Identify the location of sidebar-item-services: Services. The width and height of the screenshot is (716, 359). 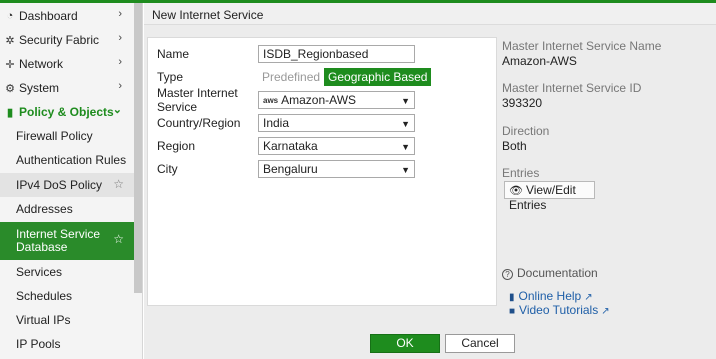
(67, 272).